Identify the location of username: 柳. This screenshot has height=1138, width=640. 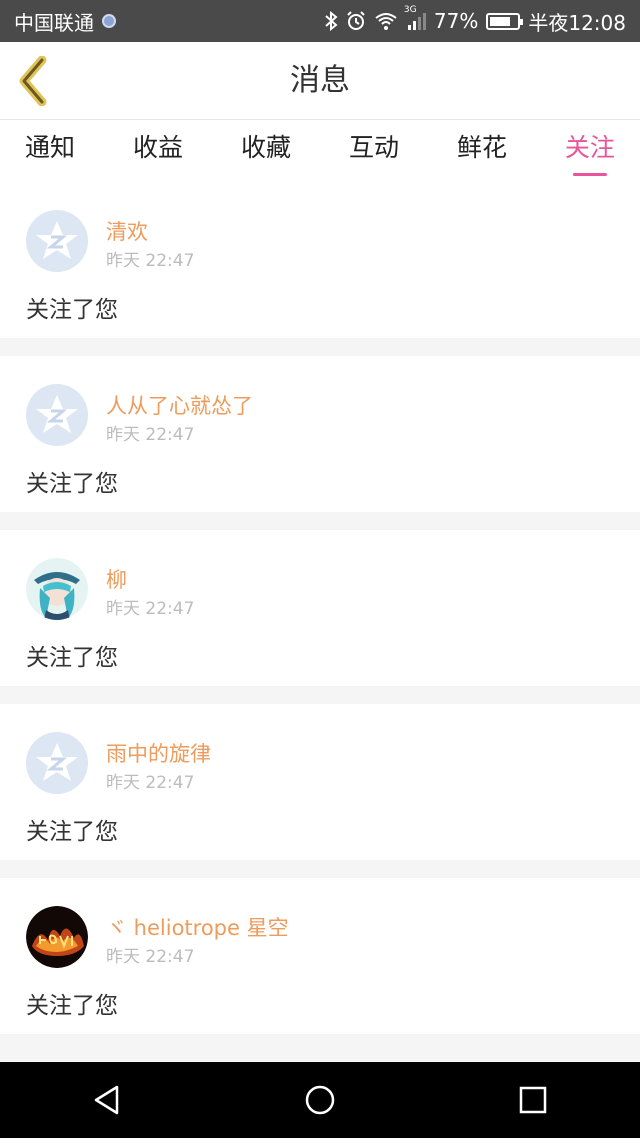
(116, 579).